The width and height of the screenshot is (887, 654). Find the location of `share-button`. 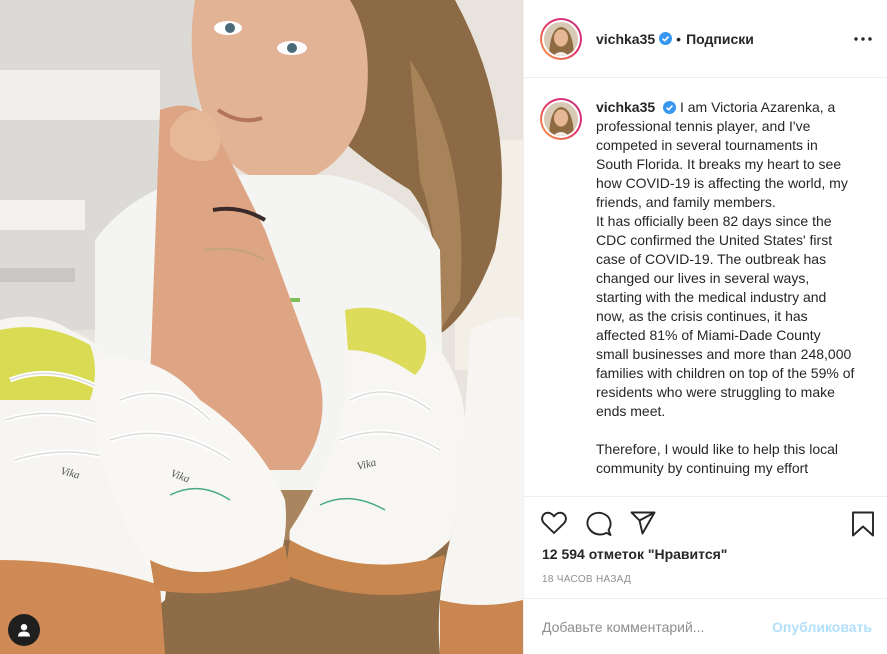

share-button is located at coordinates (643, 525).